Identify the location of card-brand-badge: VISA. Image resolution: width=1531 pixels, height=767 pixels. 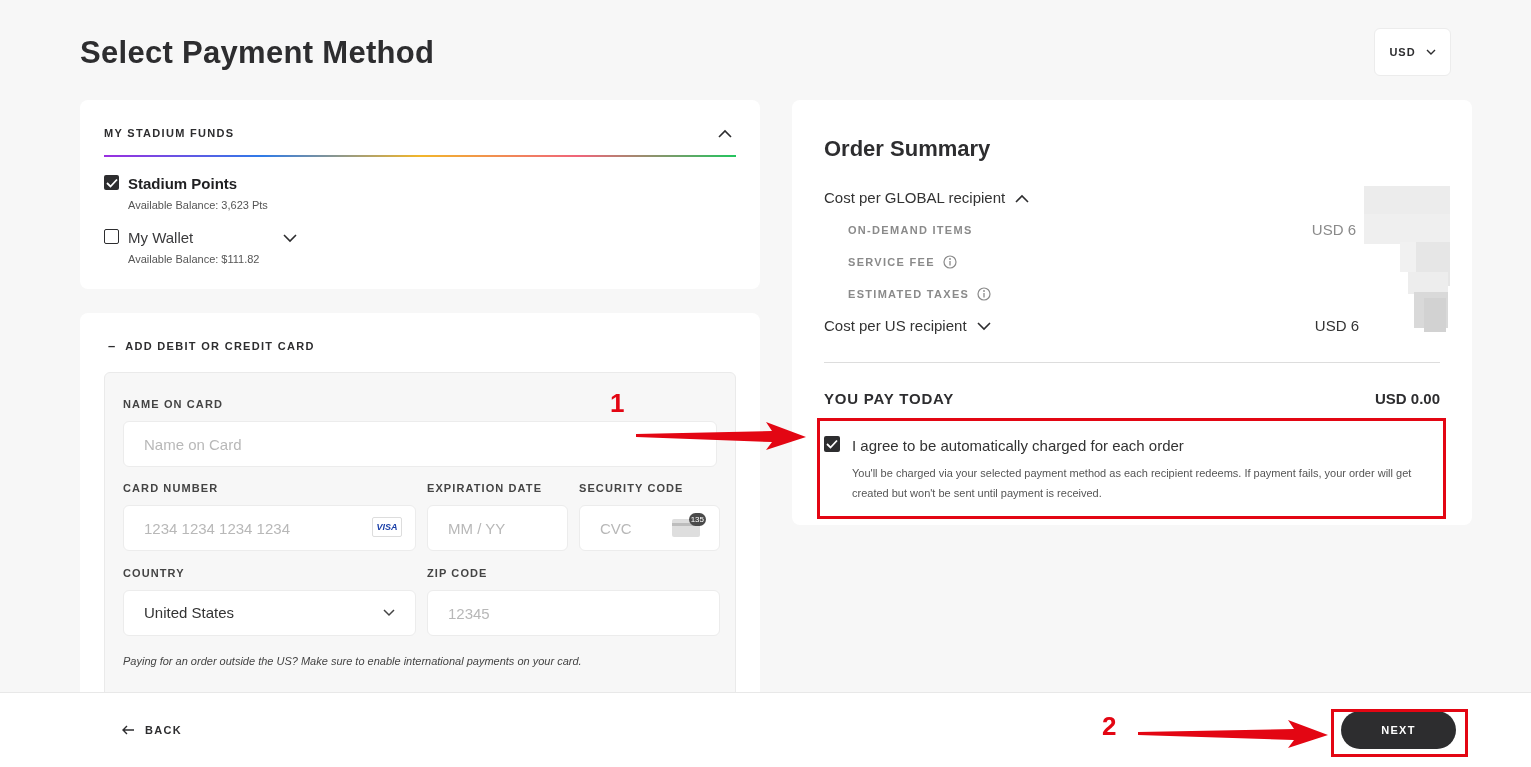
(387, 527).